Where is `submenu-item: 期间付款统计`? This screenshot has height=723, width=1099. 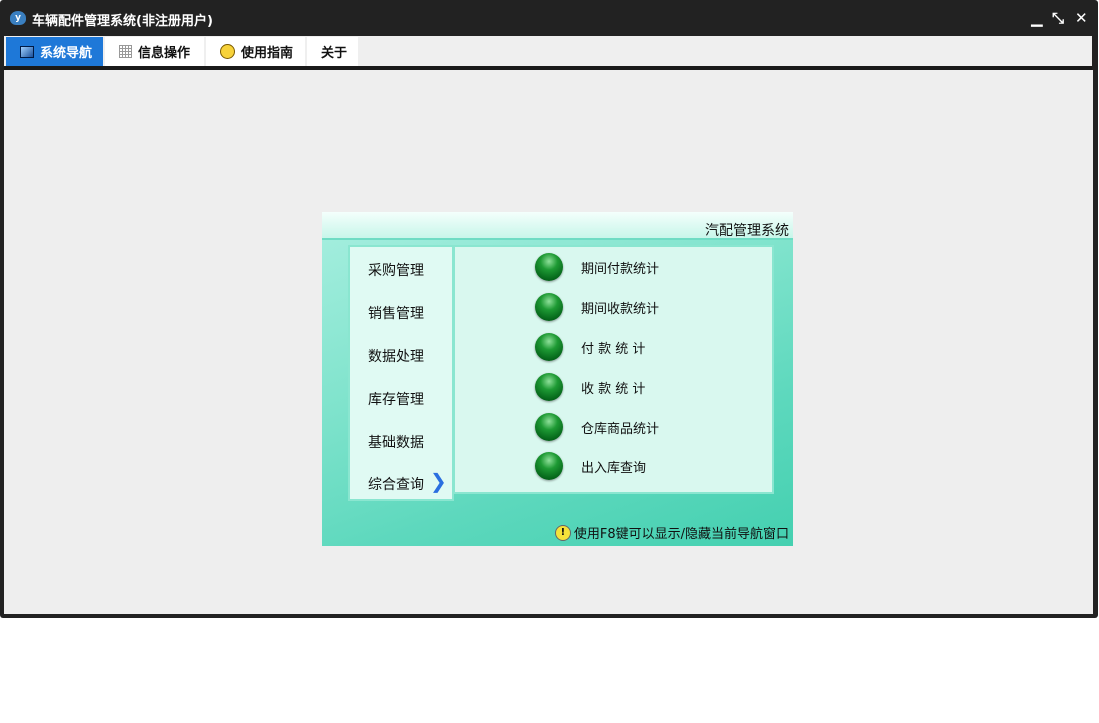 submenu-item: 期间付款统计 is located at coordinates (597, 267).